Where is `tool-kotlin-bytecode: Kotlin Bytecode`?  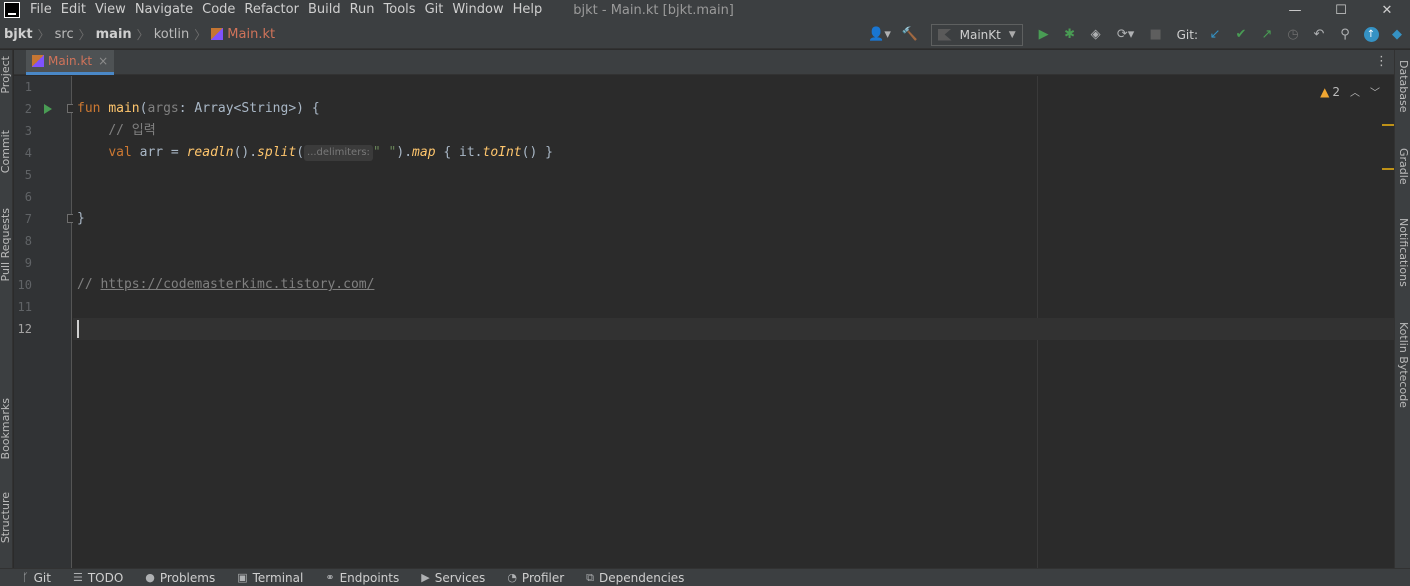 tool-kotlin-bytecode: Kotlin Bytecode is located at coordinates (1403, 365).